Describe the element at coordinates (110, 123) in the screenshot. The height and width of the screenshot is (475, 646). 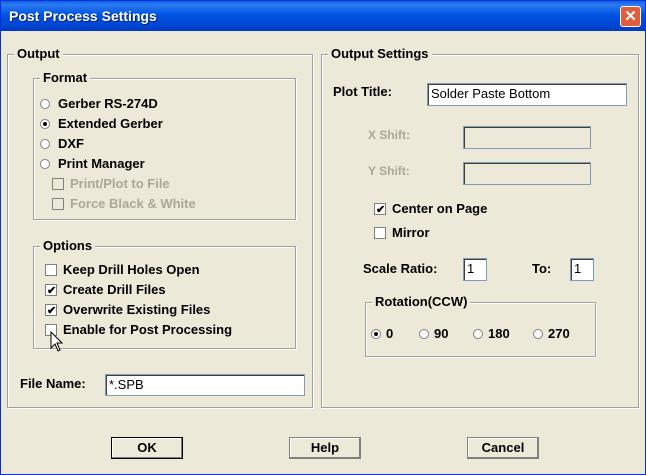
I see `radio-label: Extended Gerber` at that location.